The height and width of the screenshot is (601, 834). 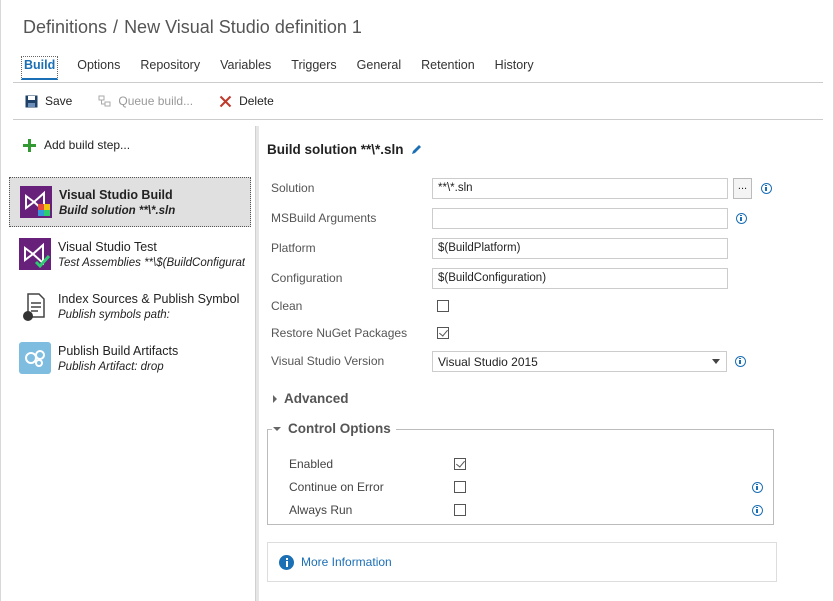 I want to click on chevron-down-icon, so click(x=716, y=361).